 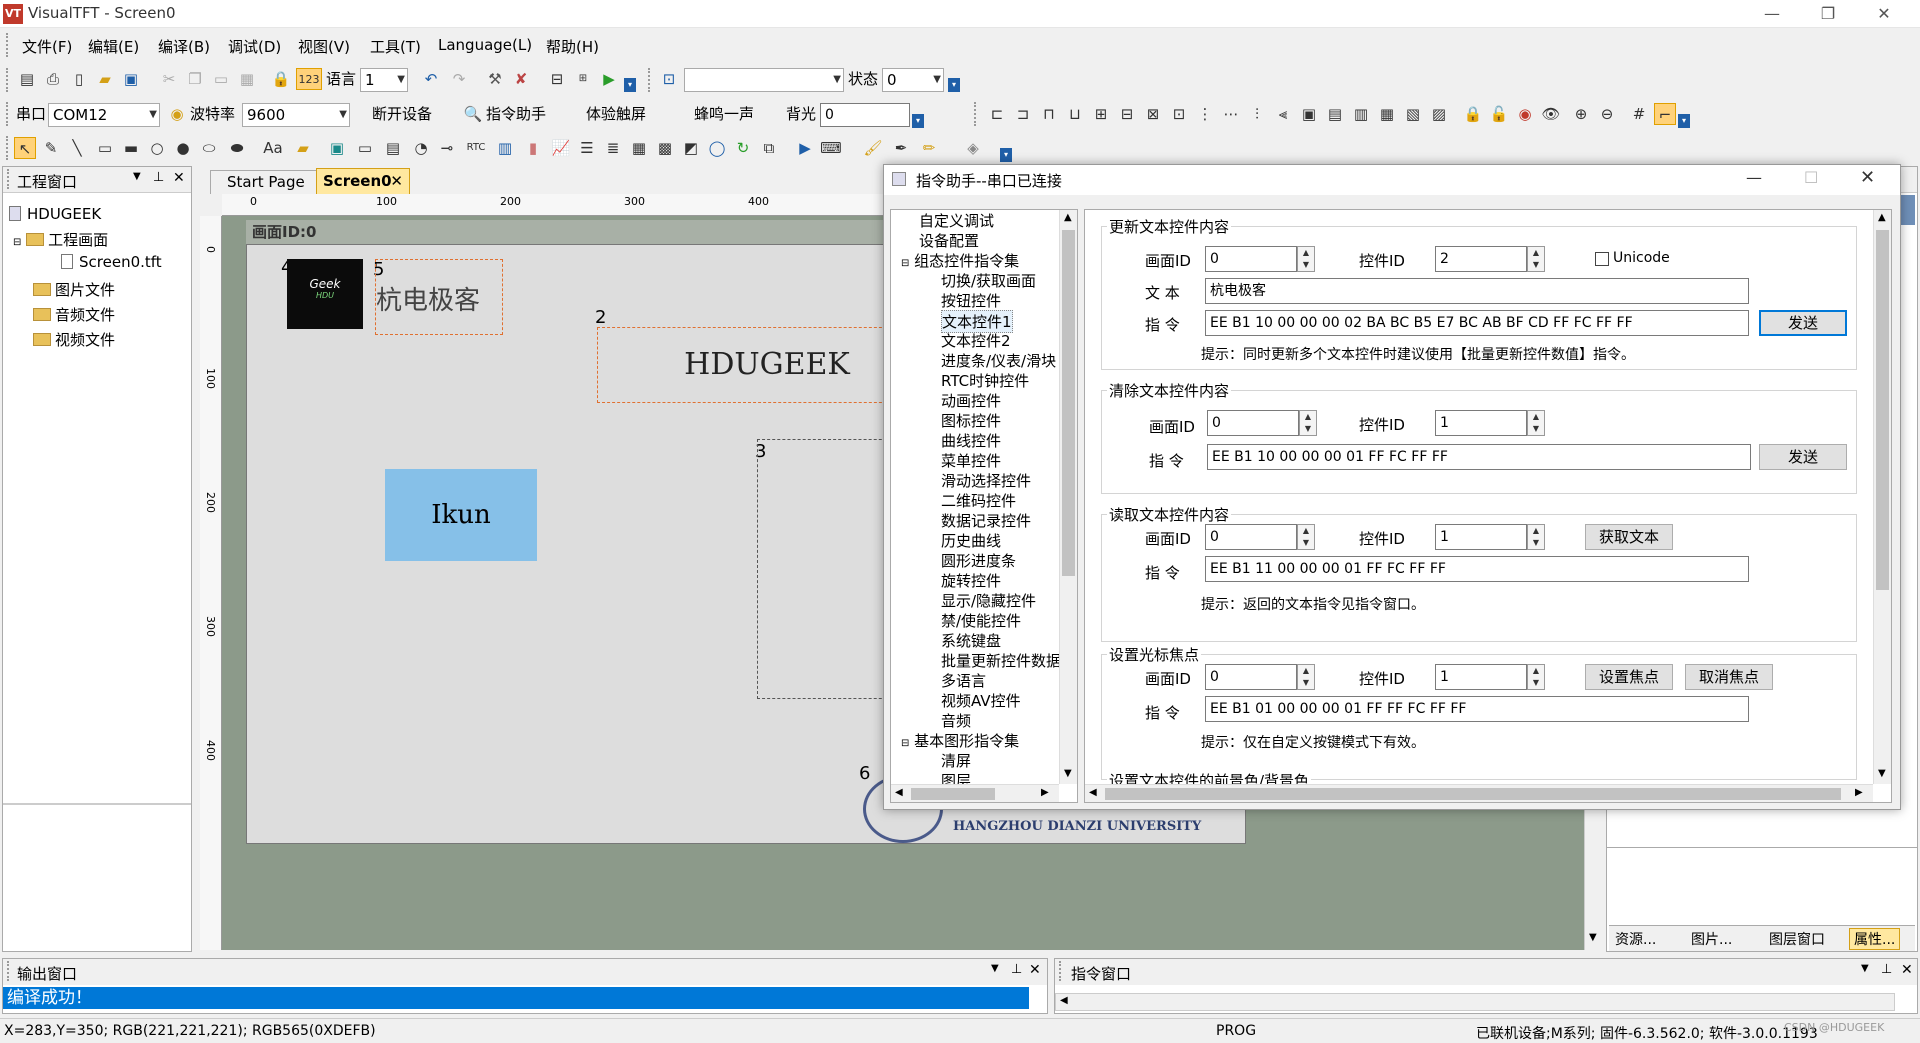 What do you see at coordinates (1361, 114) in the screenshot?
I see `group-icon: ▥` at bounding box center [1361, 114].